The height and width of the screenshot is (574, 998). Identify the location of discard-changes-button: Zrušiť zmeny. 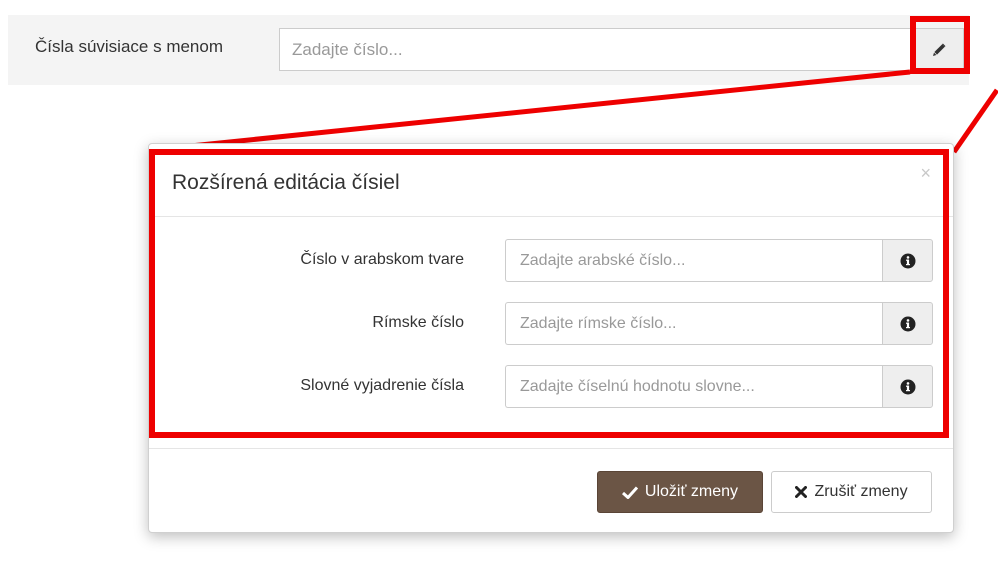
(851, 492).